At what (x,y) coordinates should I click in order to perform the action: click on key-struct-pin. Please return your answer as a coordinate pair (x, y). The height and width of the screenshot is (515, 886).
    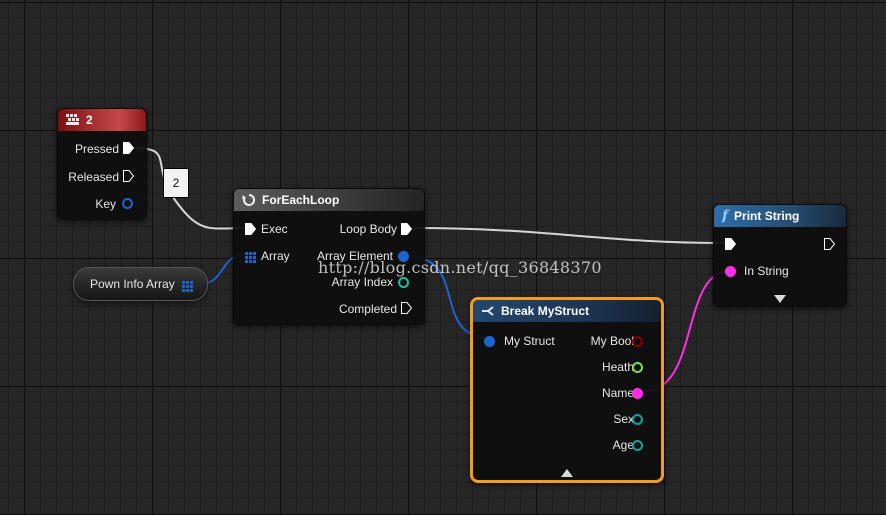
    Looking at the image, I should click on (127, 203).